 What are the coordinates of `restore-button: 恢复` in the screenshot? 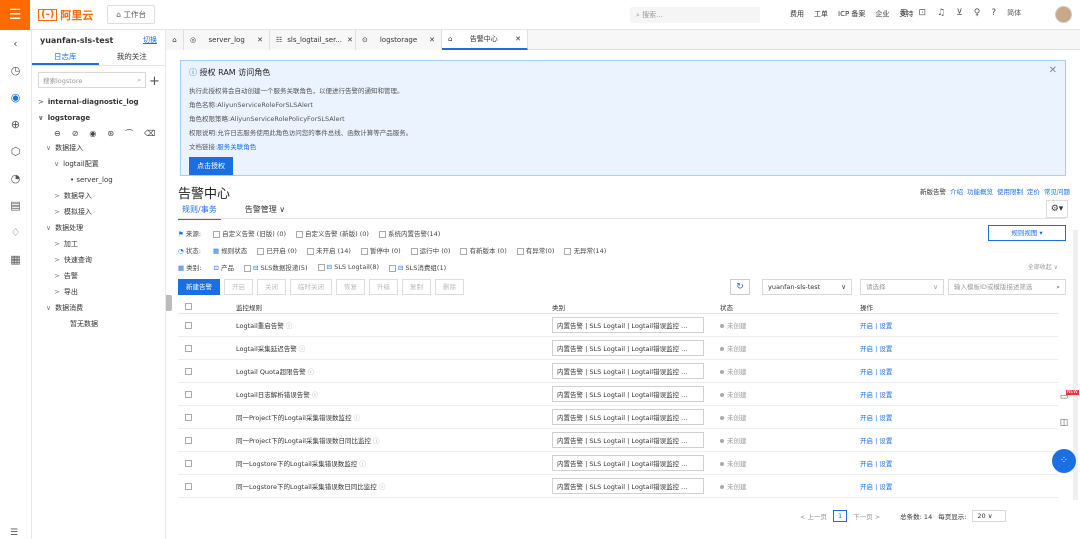 It's located at (350, 287).